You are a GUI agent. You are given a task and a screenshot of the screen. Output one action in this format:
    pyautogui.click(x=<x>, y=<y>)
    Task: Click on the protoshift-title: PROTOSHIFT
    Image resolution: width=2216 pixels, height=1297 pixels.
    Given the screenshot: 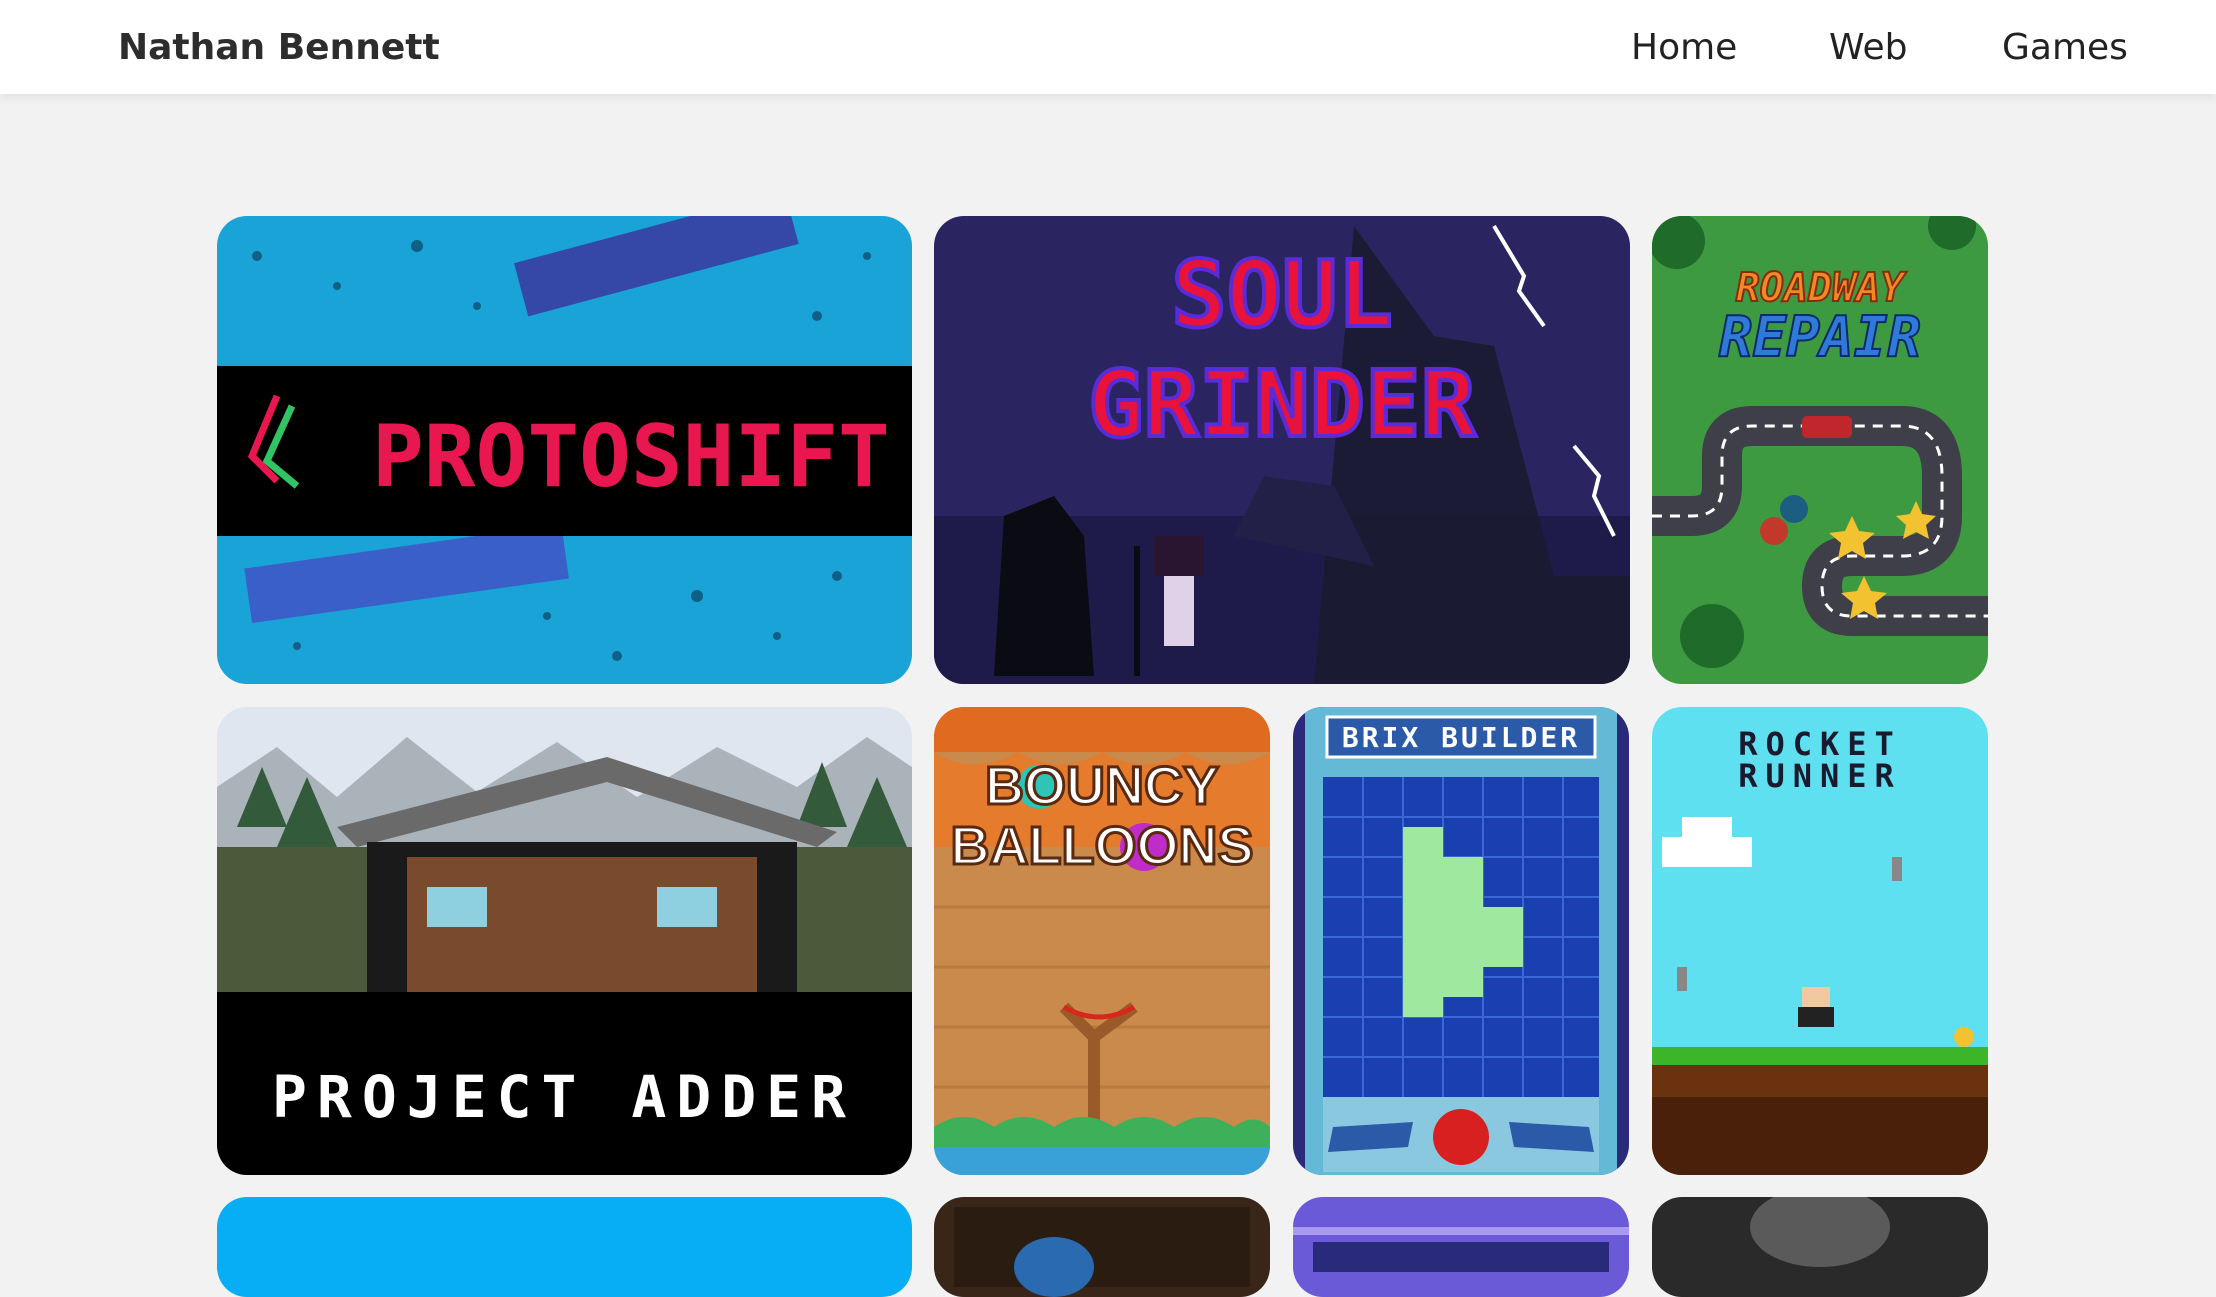 What is the action you would take?
    pyautogui.click(x=631, y=457)
    